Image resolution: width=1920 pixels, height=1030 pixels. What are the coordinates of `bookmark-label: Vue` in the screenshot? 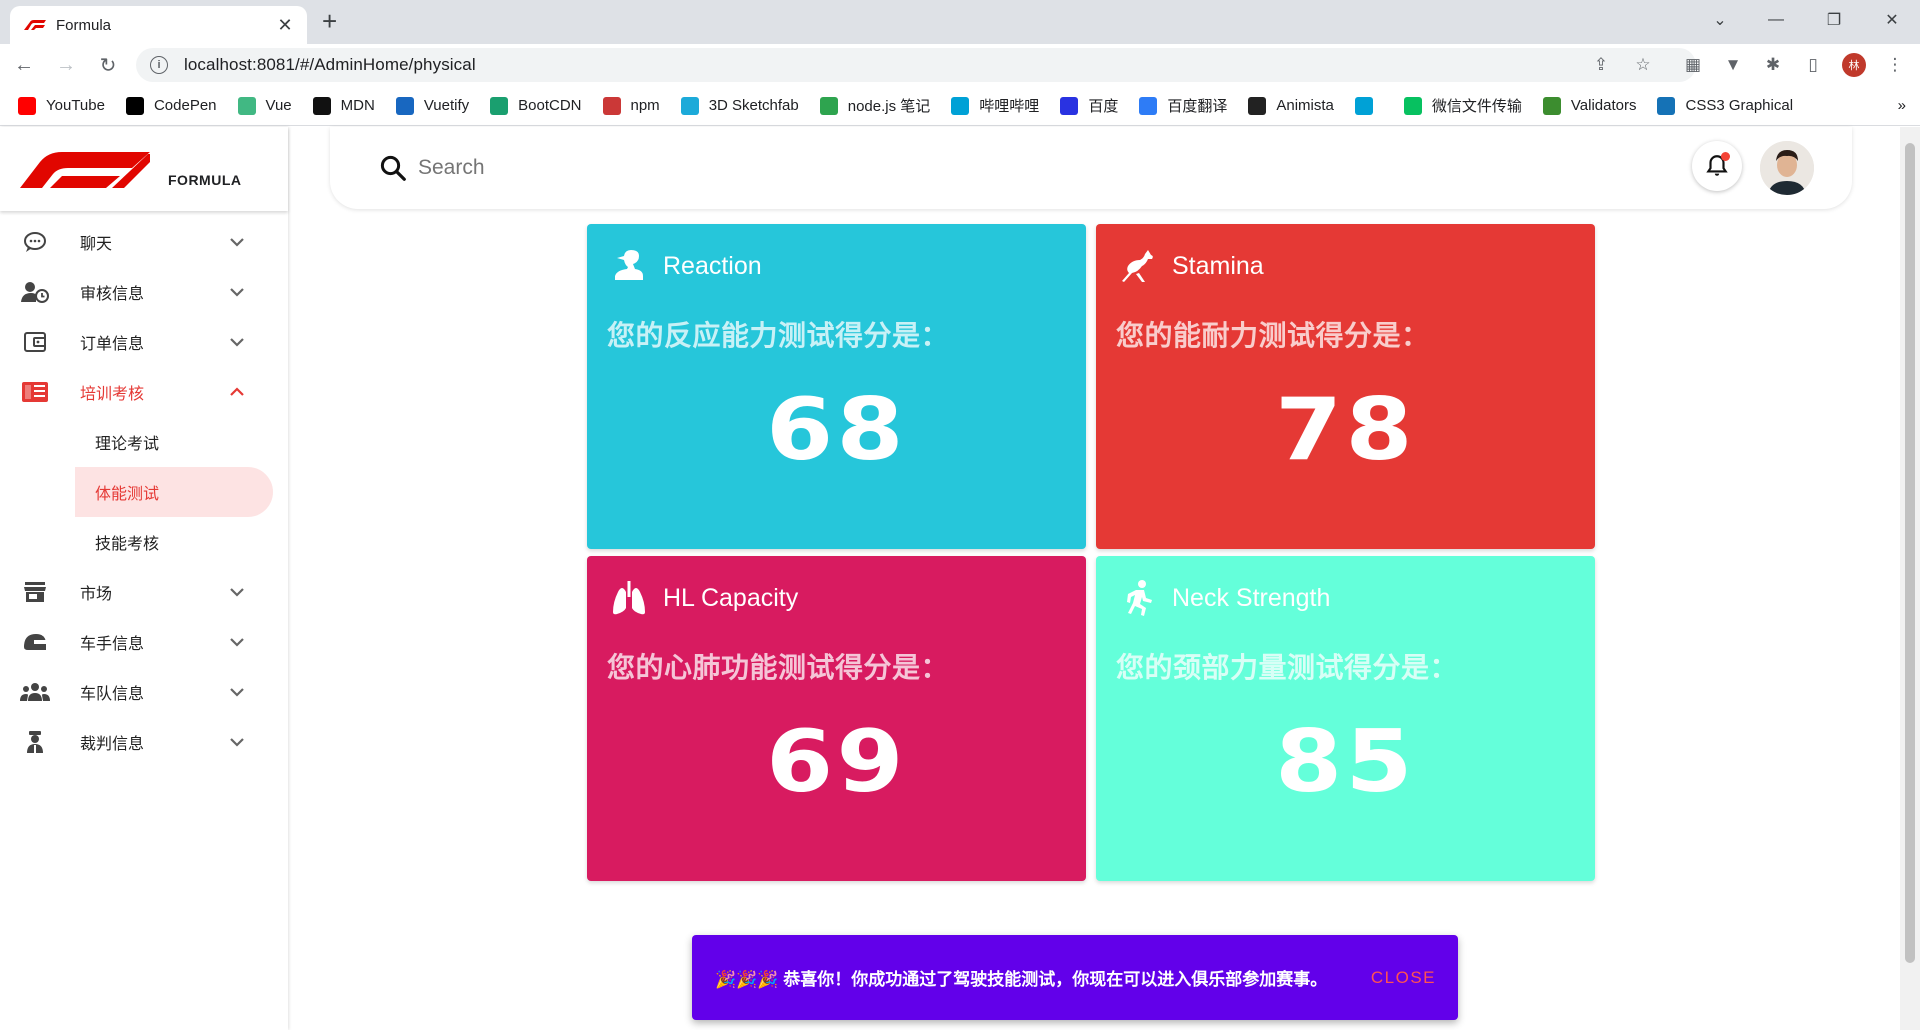 It's located at (278, 105).